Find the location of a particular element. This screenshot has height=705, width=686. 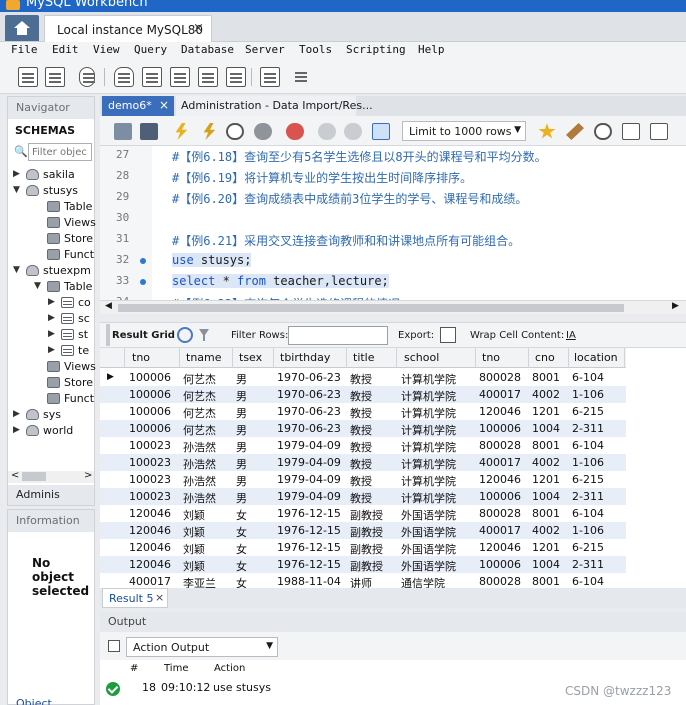

code-line: 30 is located at coordinates (393, 219).